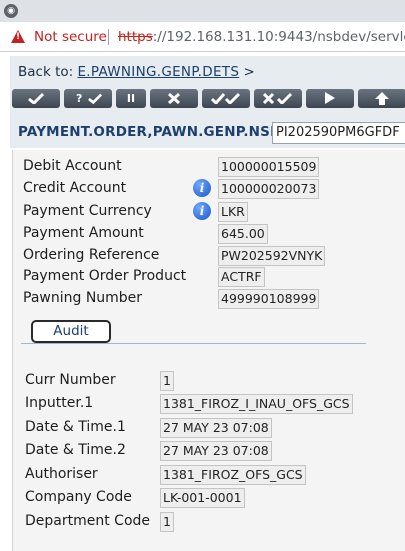  I want to click on field-value-payment-amount: 645.00, so click(243, 234).